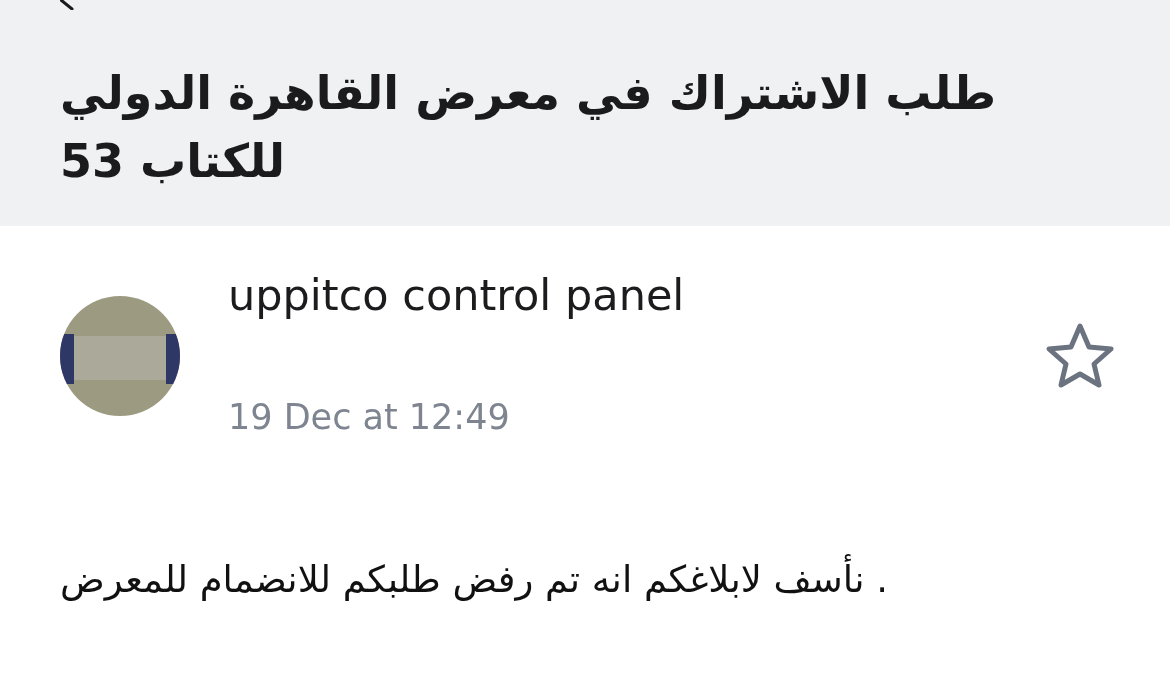 Image resolution: width=1170 pixels, height=682 pixels. What do you see at coordinates (369, 417) in the screenshot?
I see `message-date: 19 Dec at 12:49` at bounding box center [369, 417].